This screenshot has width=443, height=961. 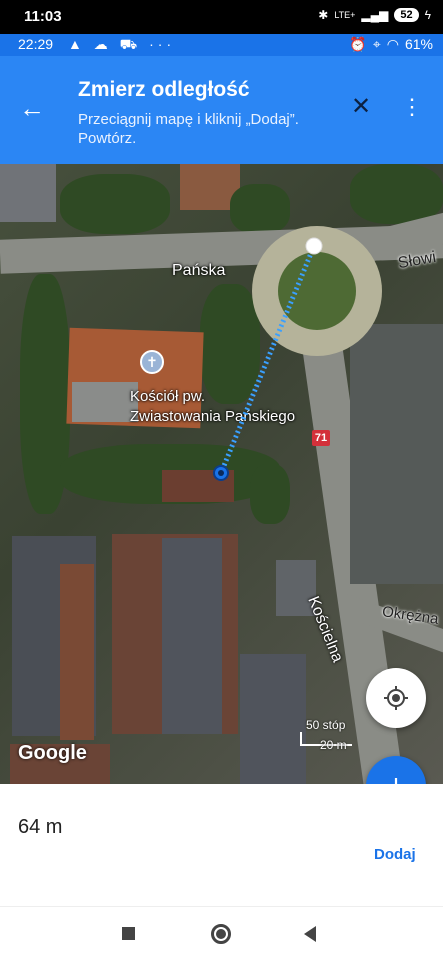 I want to click on battery-indicator: 52, so click(x=406, y=15).